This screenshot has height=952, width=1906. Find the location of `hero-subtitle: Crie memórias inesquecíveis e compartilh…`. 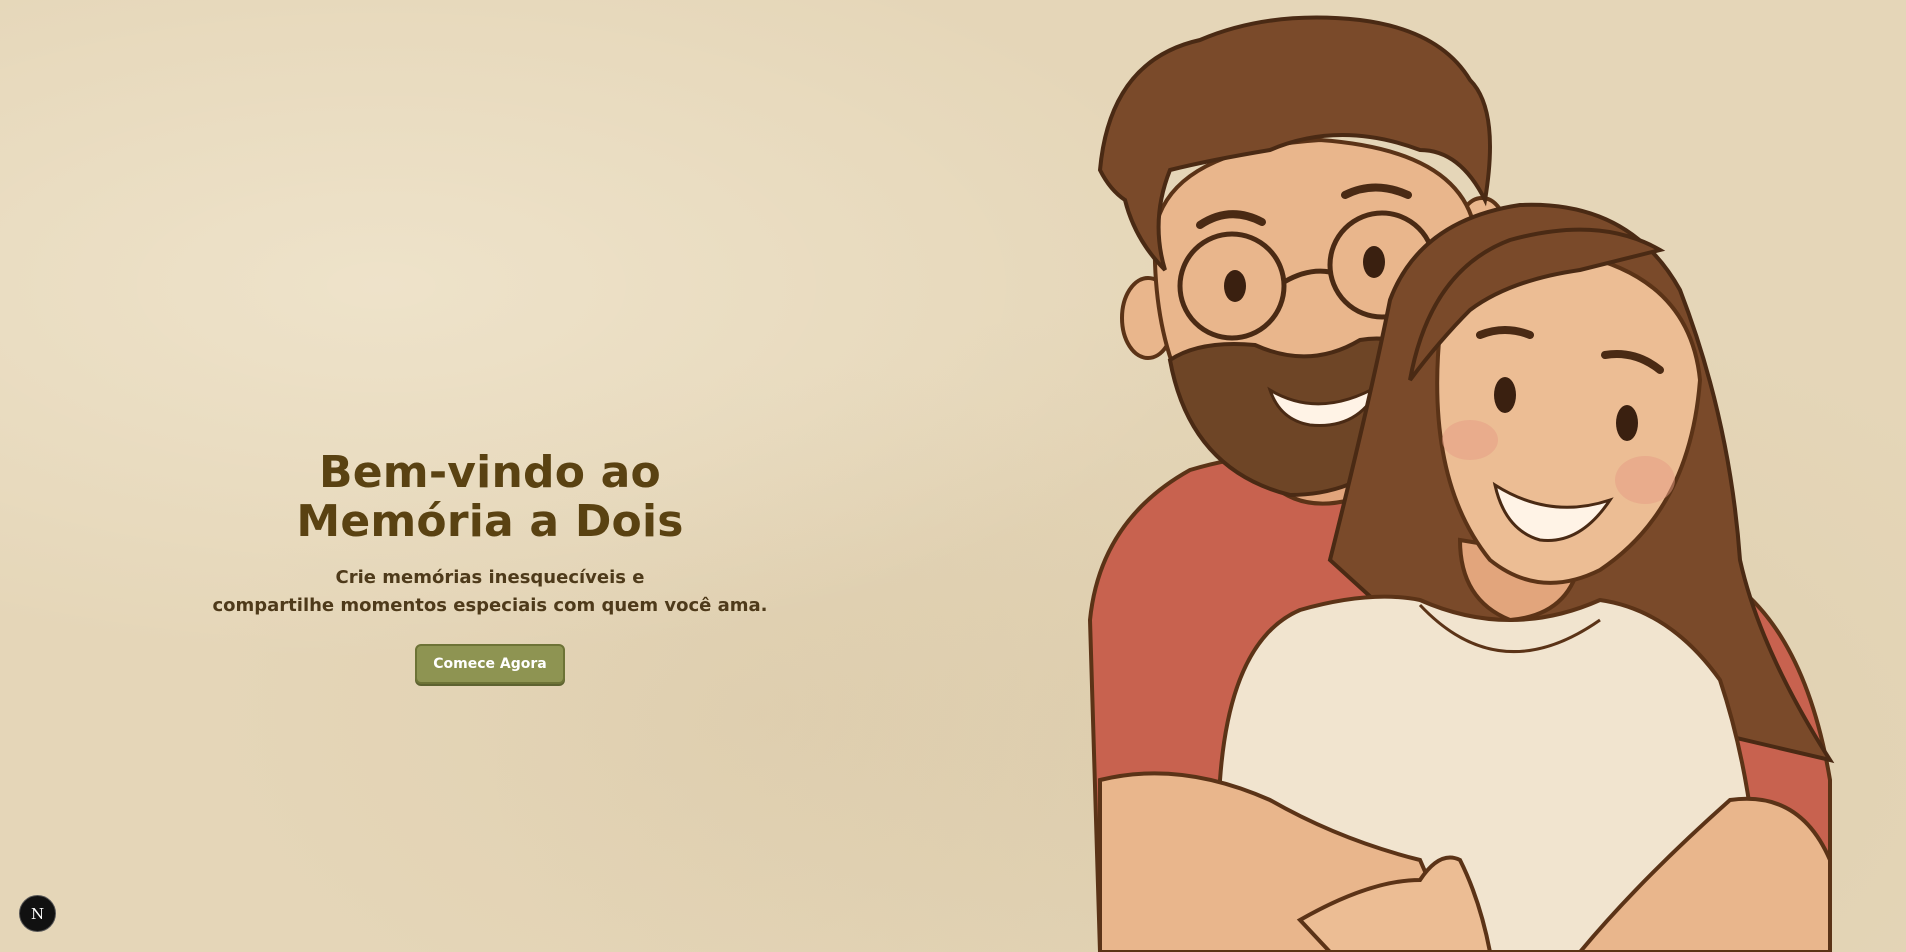

hero-subtitle: Crie memórias inesquecíveis e compartilh… is located at coordinates (490, 592).